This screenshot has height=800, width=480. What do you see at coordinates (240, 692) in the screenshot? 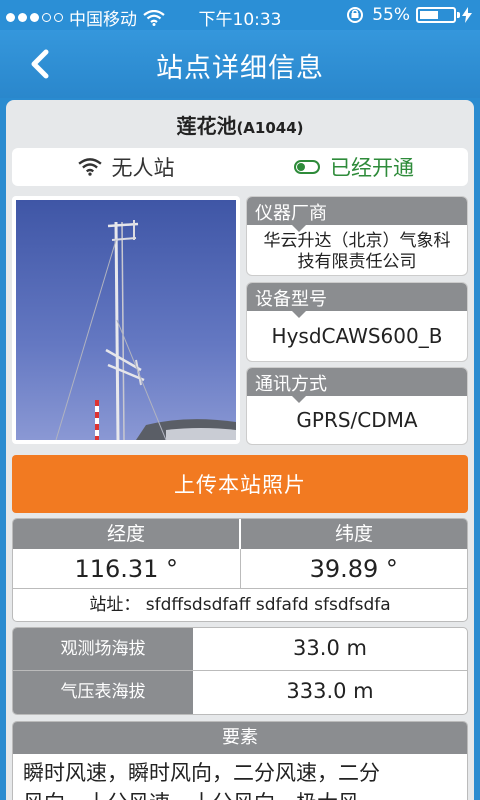
I see `barometer-altitude-row: 气压表海拔 333.0 m` at bounding box center [240, 692].